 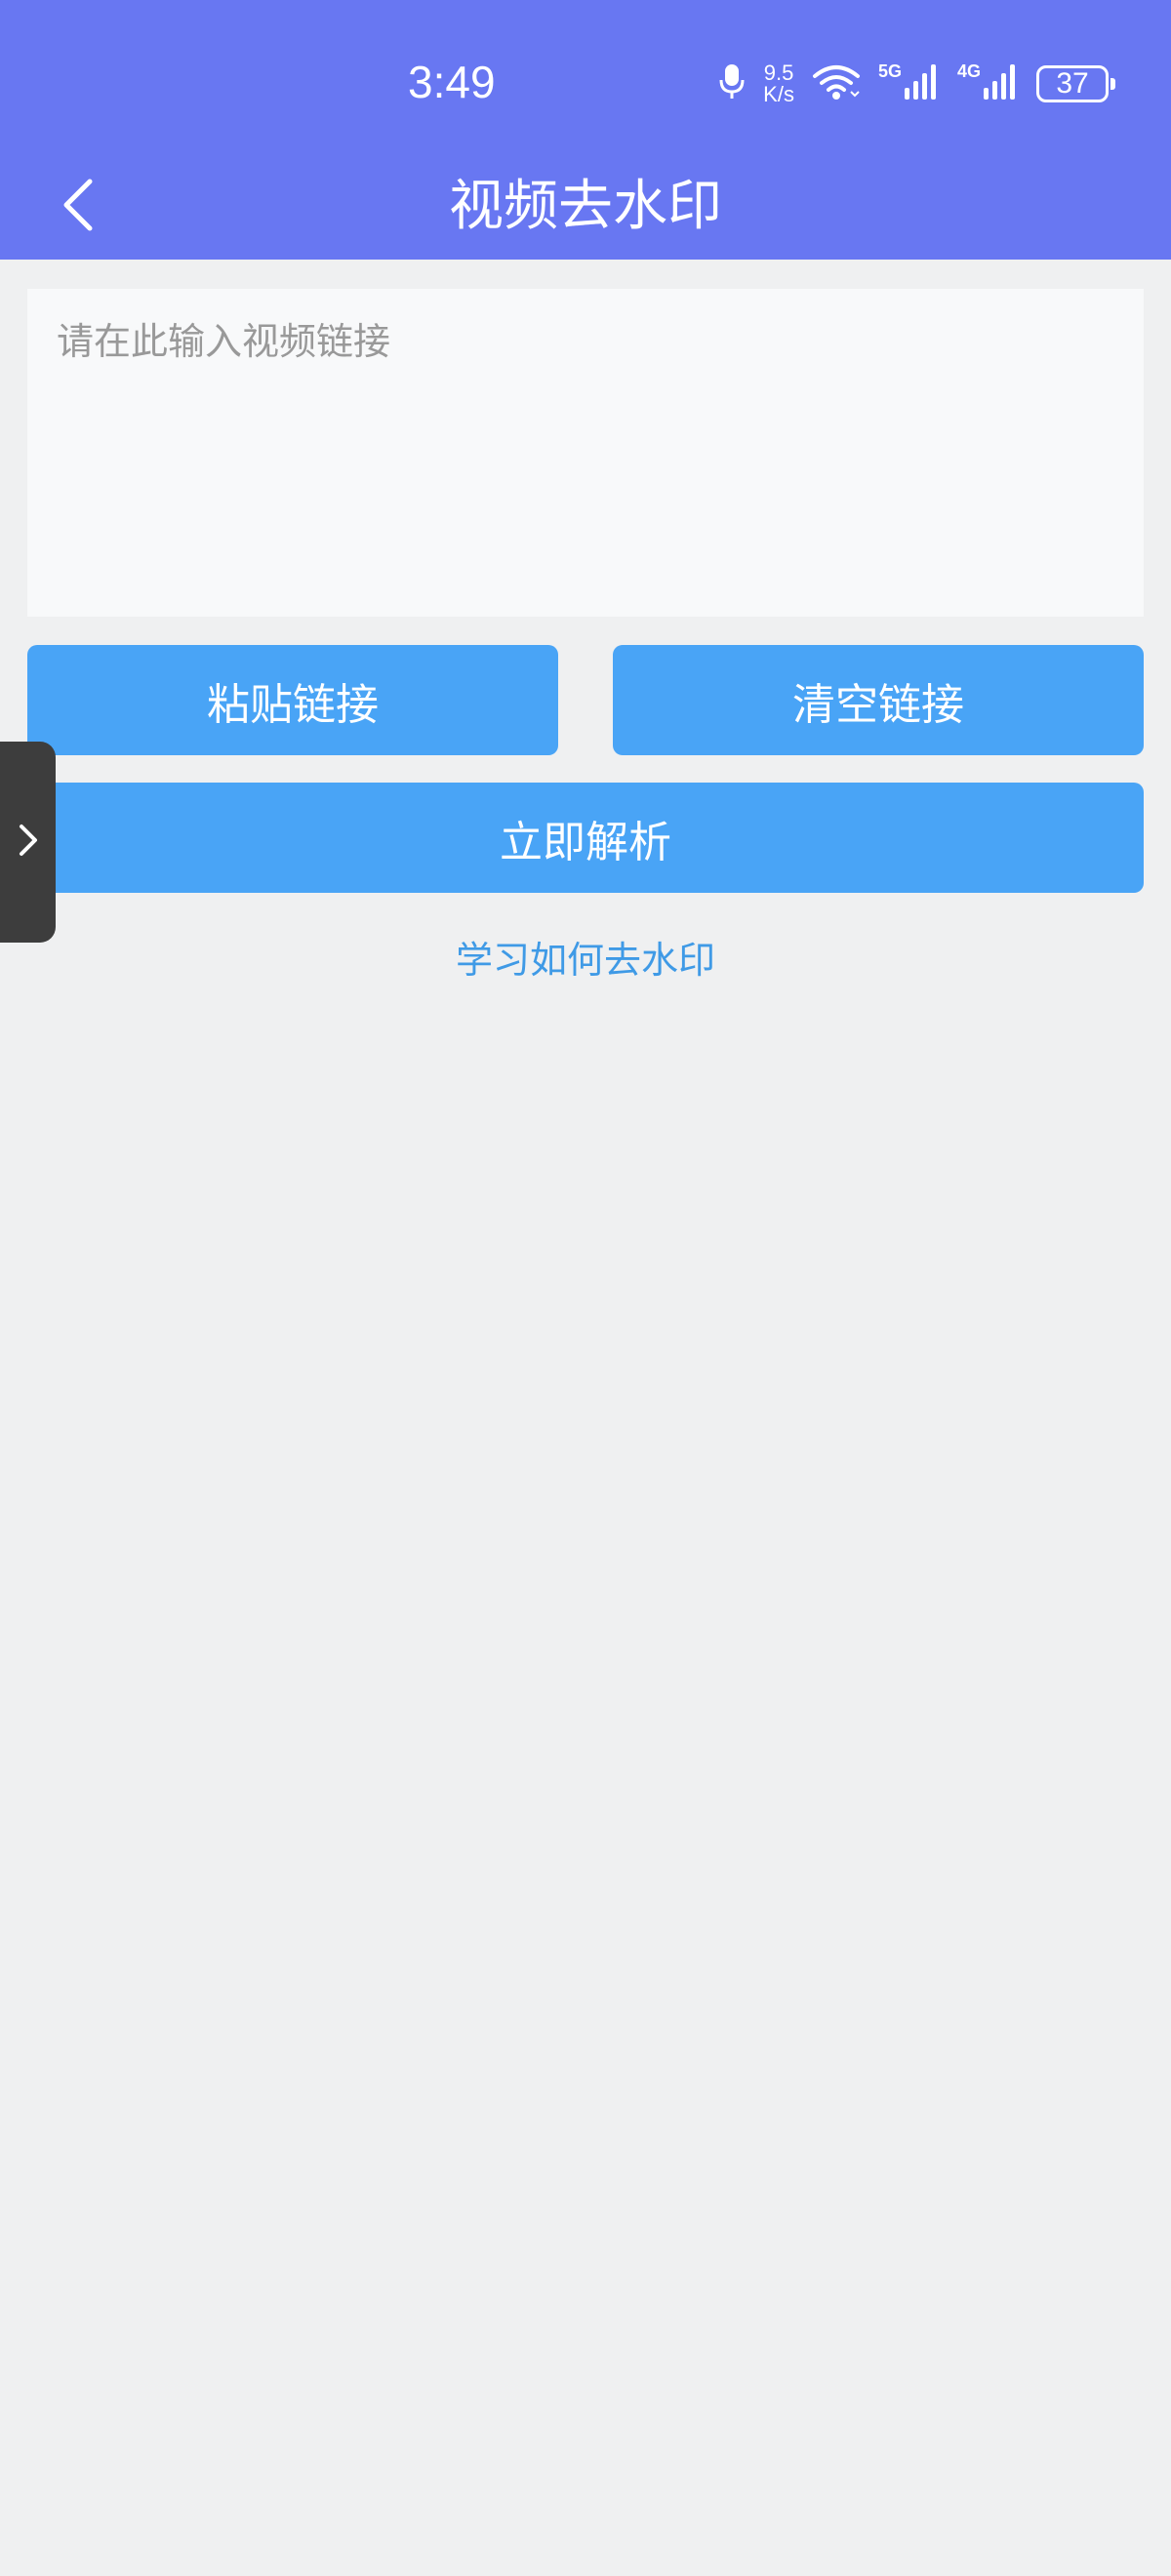 I want to click on app-header: 3:49 9.5 K/s 5G 4G 37 视频去水印, so click(x=585, y=130).